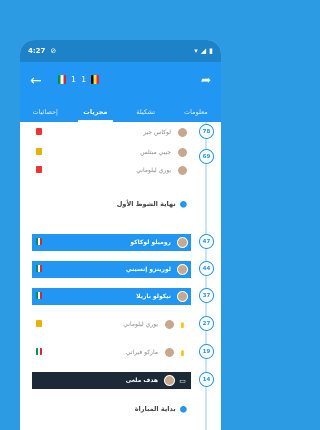 Image resolution: width=320 pixels, height=430 pixels. Describe the element at coordinates (148, 269) in the screenshot. I see `event-player: لورينزو إنسيني` at that location.